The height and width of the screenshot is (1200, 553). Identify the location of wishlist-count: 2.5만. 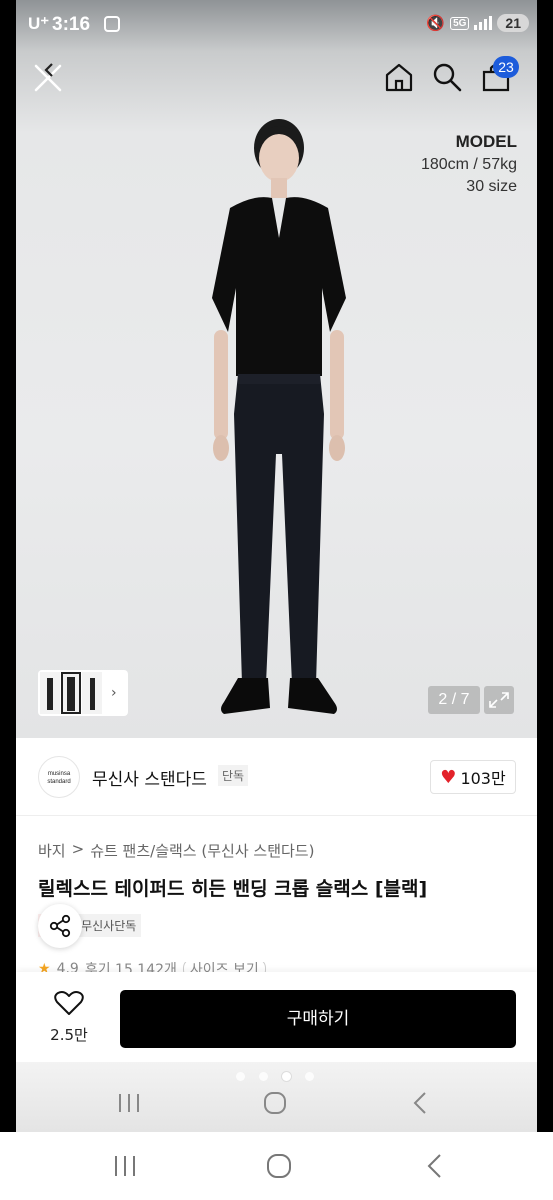
(69, 1035).